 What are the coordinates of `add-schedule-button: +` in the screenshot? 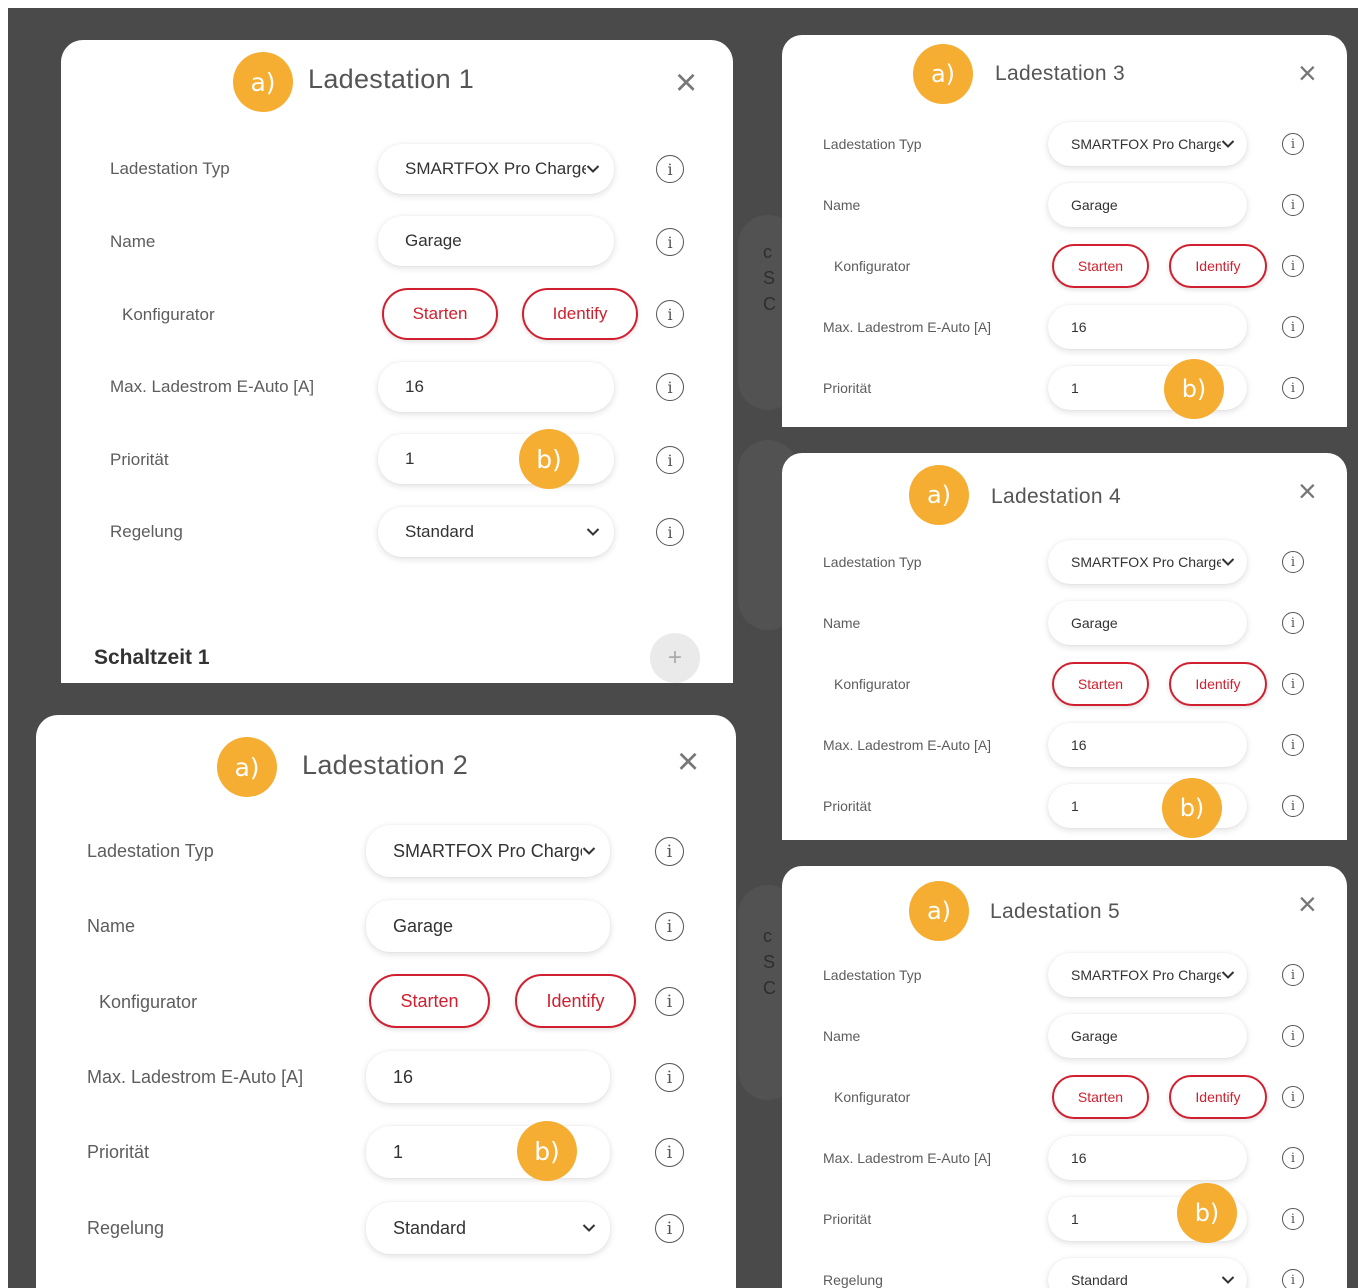 It's located at (675, 658).